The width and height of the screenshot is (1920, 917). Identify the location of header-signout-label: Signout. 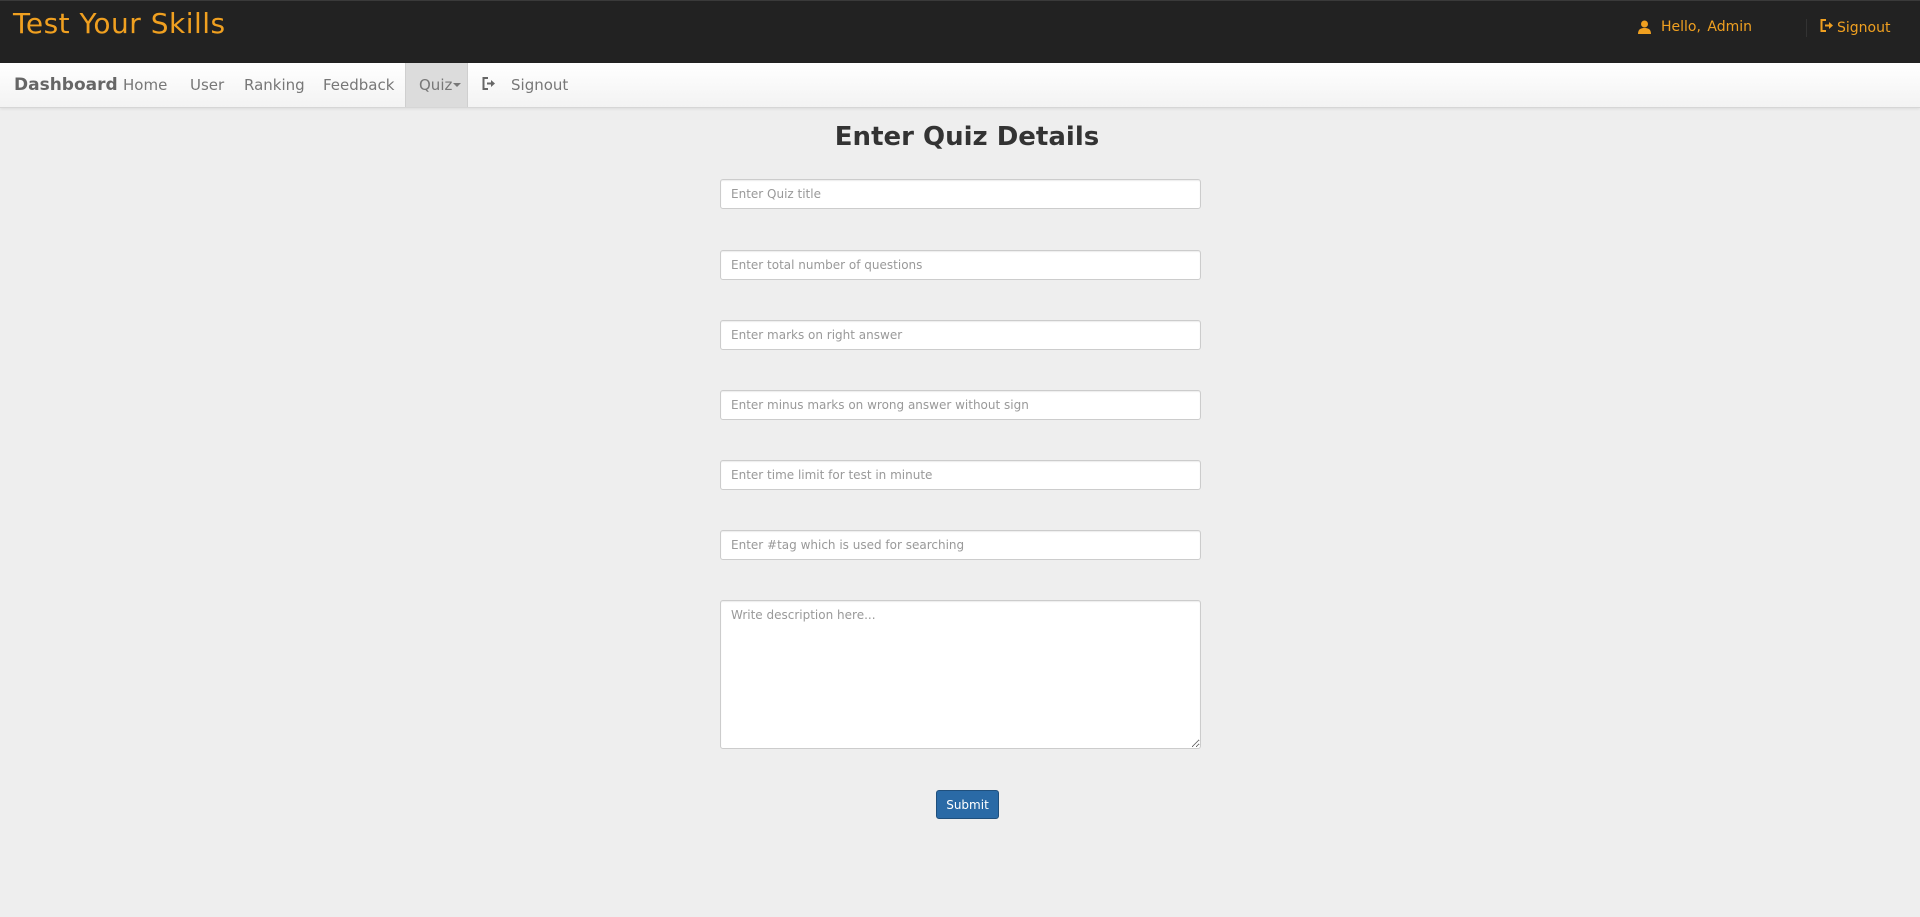
(1864, 27).